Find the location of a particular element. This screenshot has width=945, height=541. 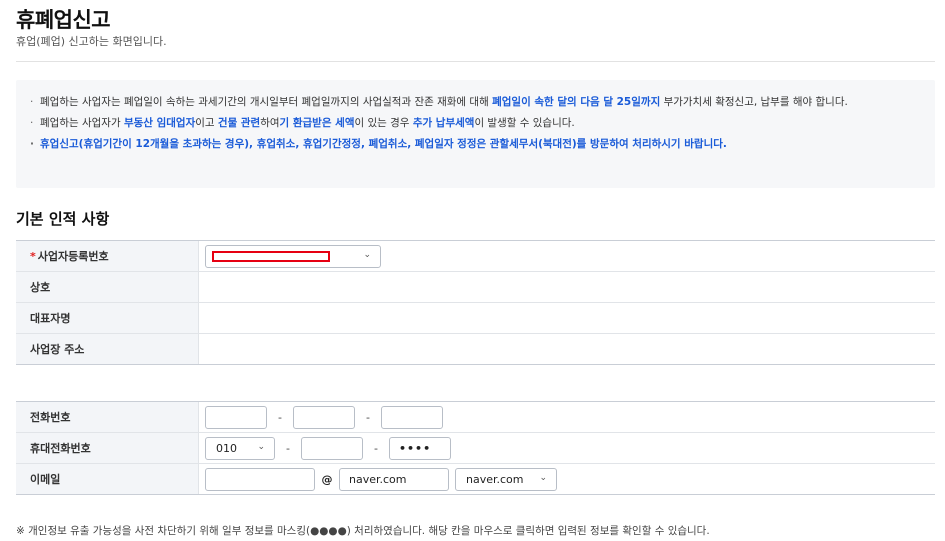

phone-row: 전화번호 - - is located at coordinates (475, 417).